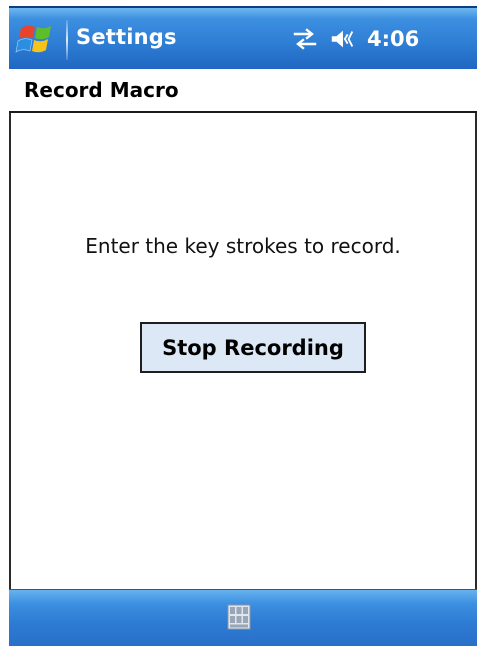  Describe the element at coordinates (253, 347) in the screenshot. I see `stop-recording-button: Stop Recording` at that location.